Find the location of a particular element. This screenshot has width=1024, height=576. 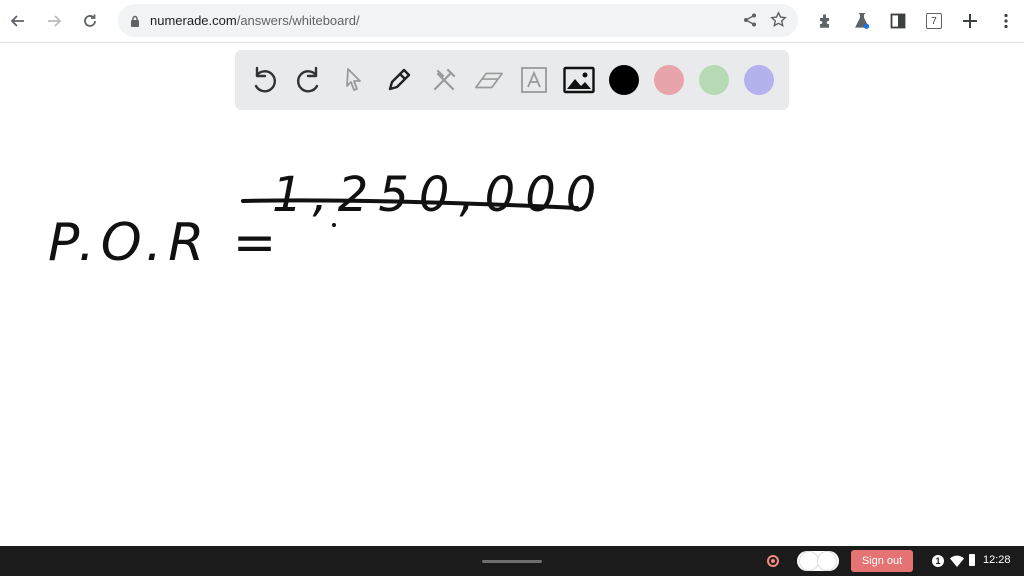

url-path: /answers/whiteboard/ is located at coordinates (298, 20).